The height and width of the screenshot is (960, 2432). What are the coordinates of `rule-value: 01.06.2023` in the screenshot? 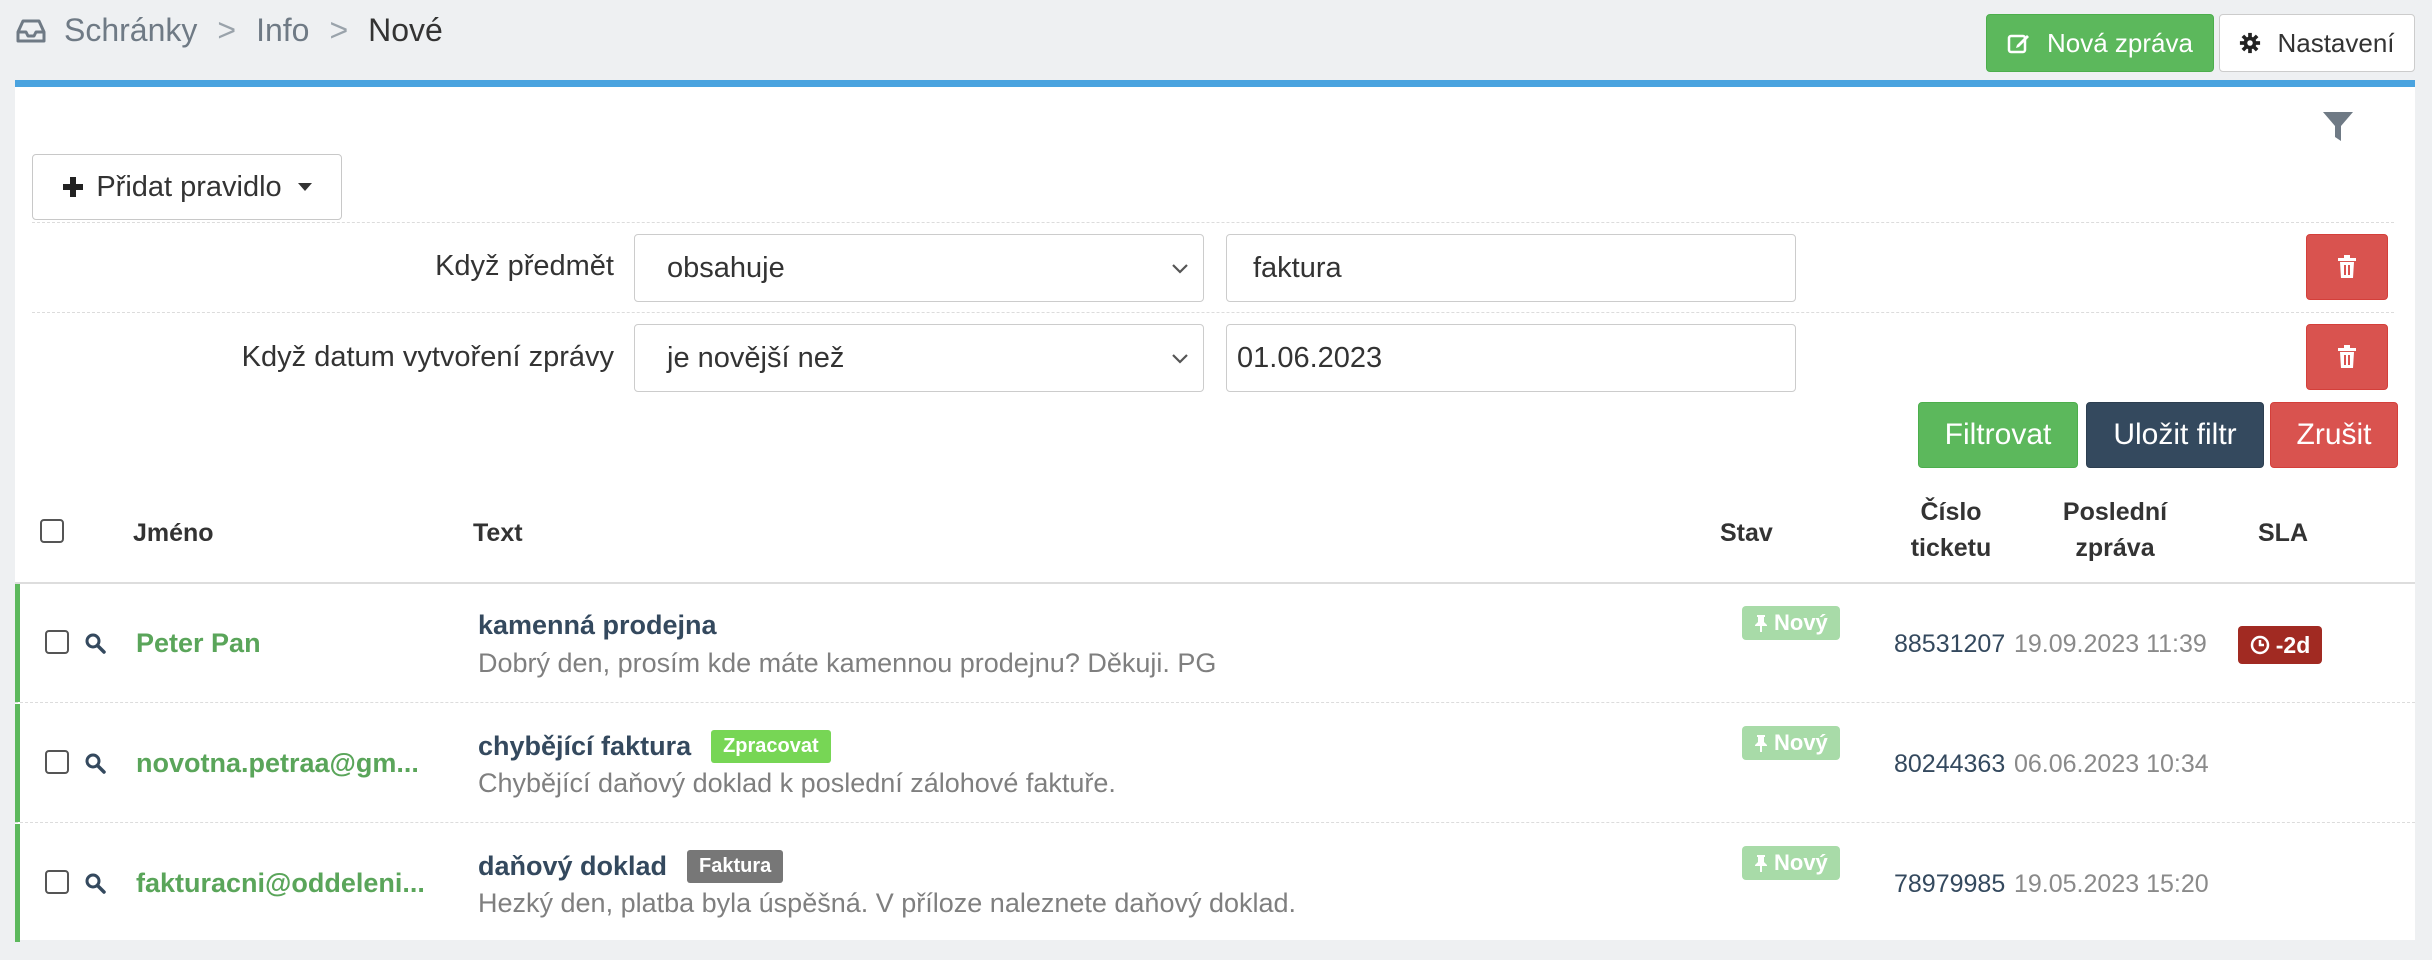 It's located at (1310, 357).